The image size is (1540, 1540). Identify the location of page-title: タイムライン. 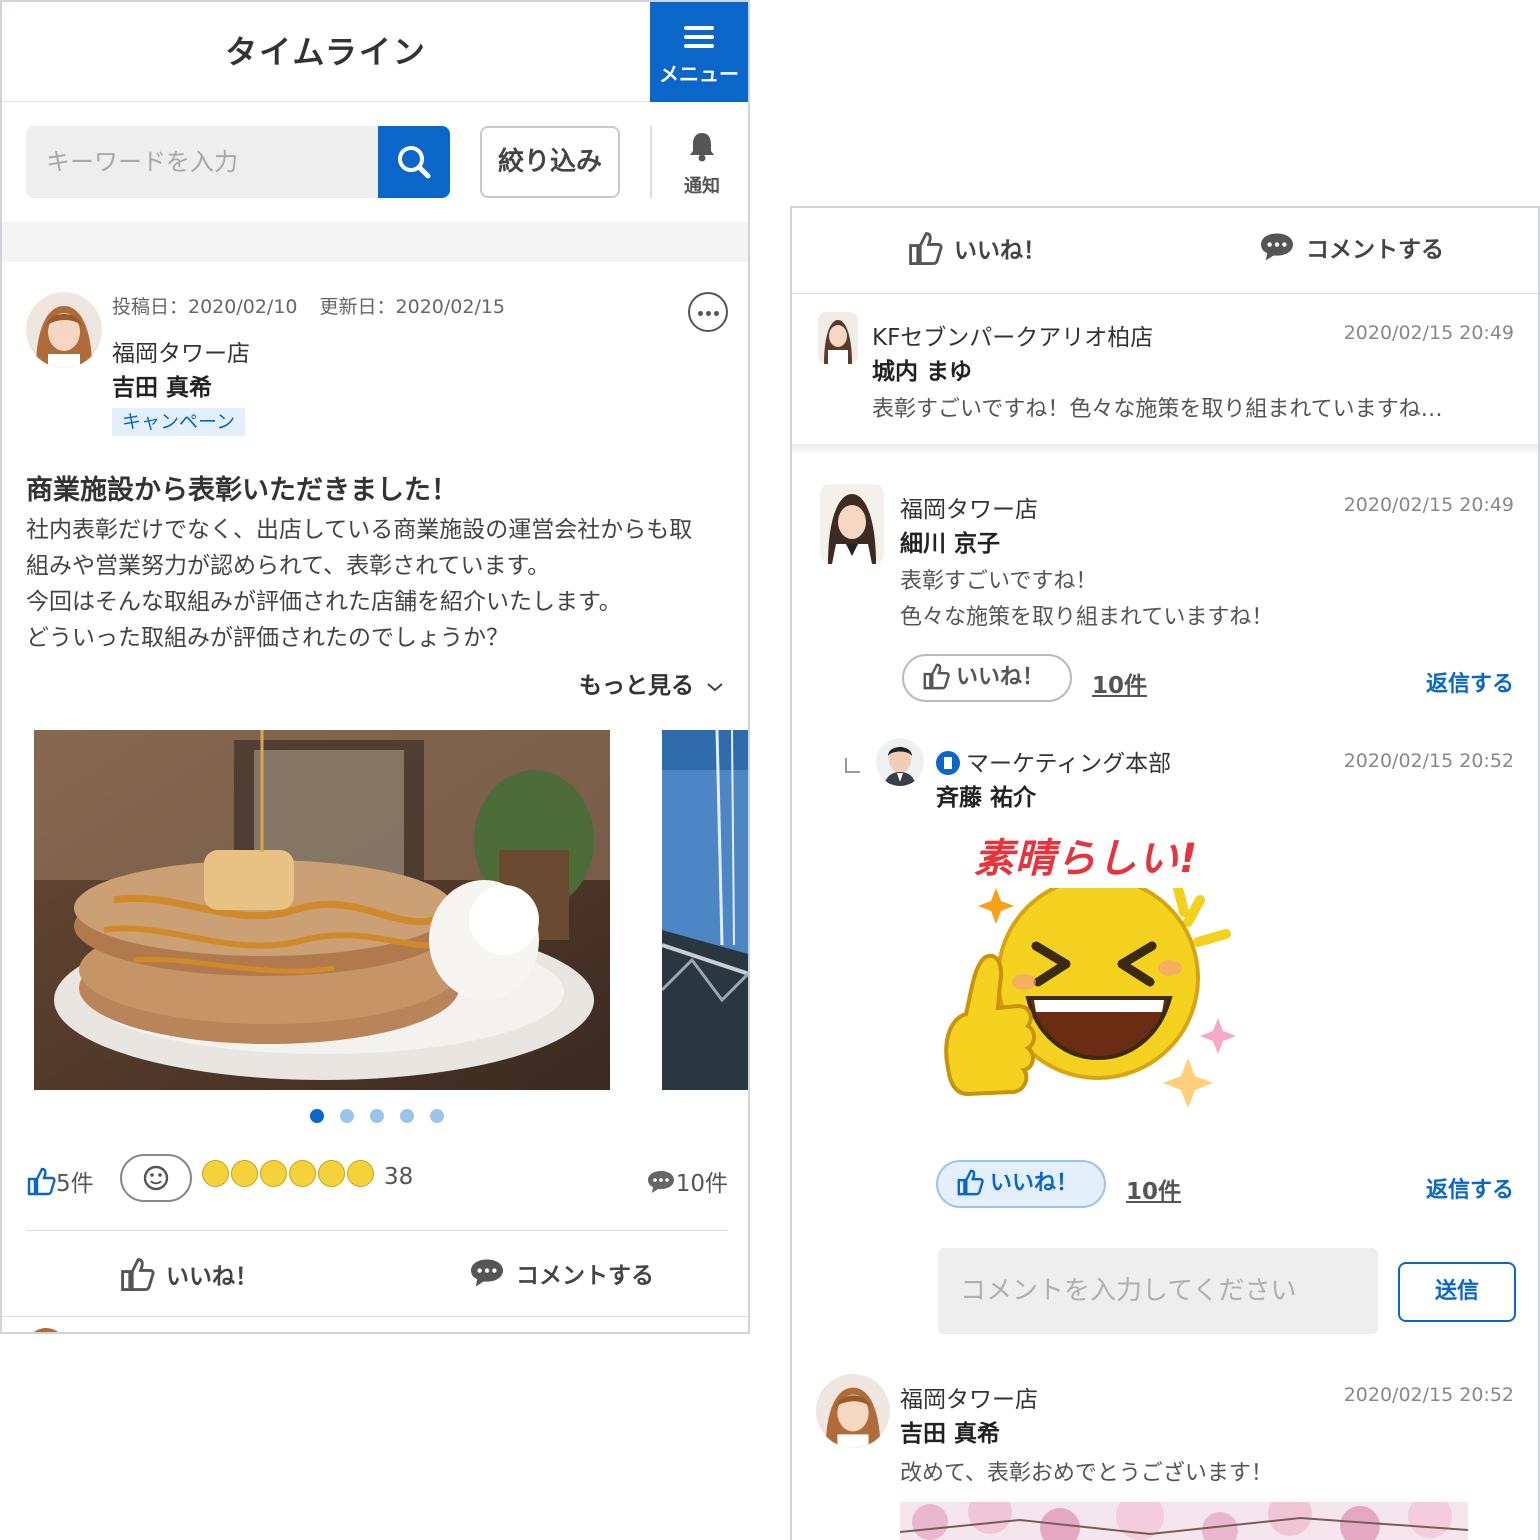
(326, 52).